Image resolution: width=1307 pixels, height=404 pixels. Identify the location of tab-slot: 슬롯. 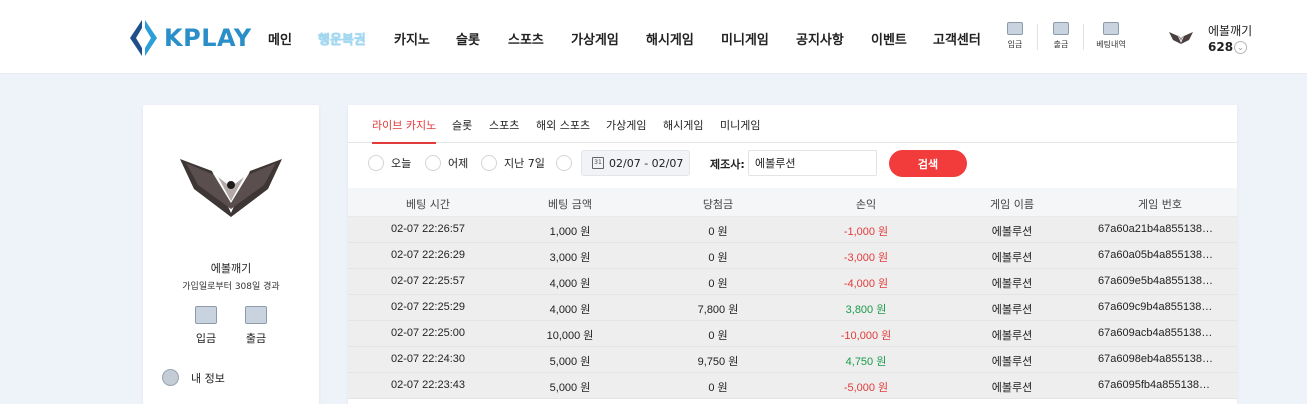
(462, 129).